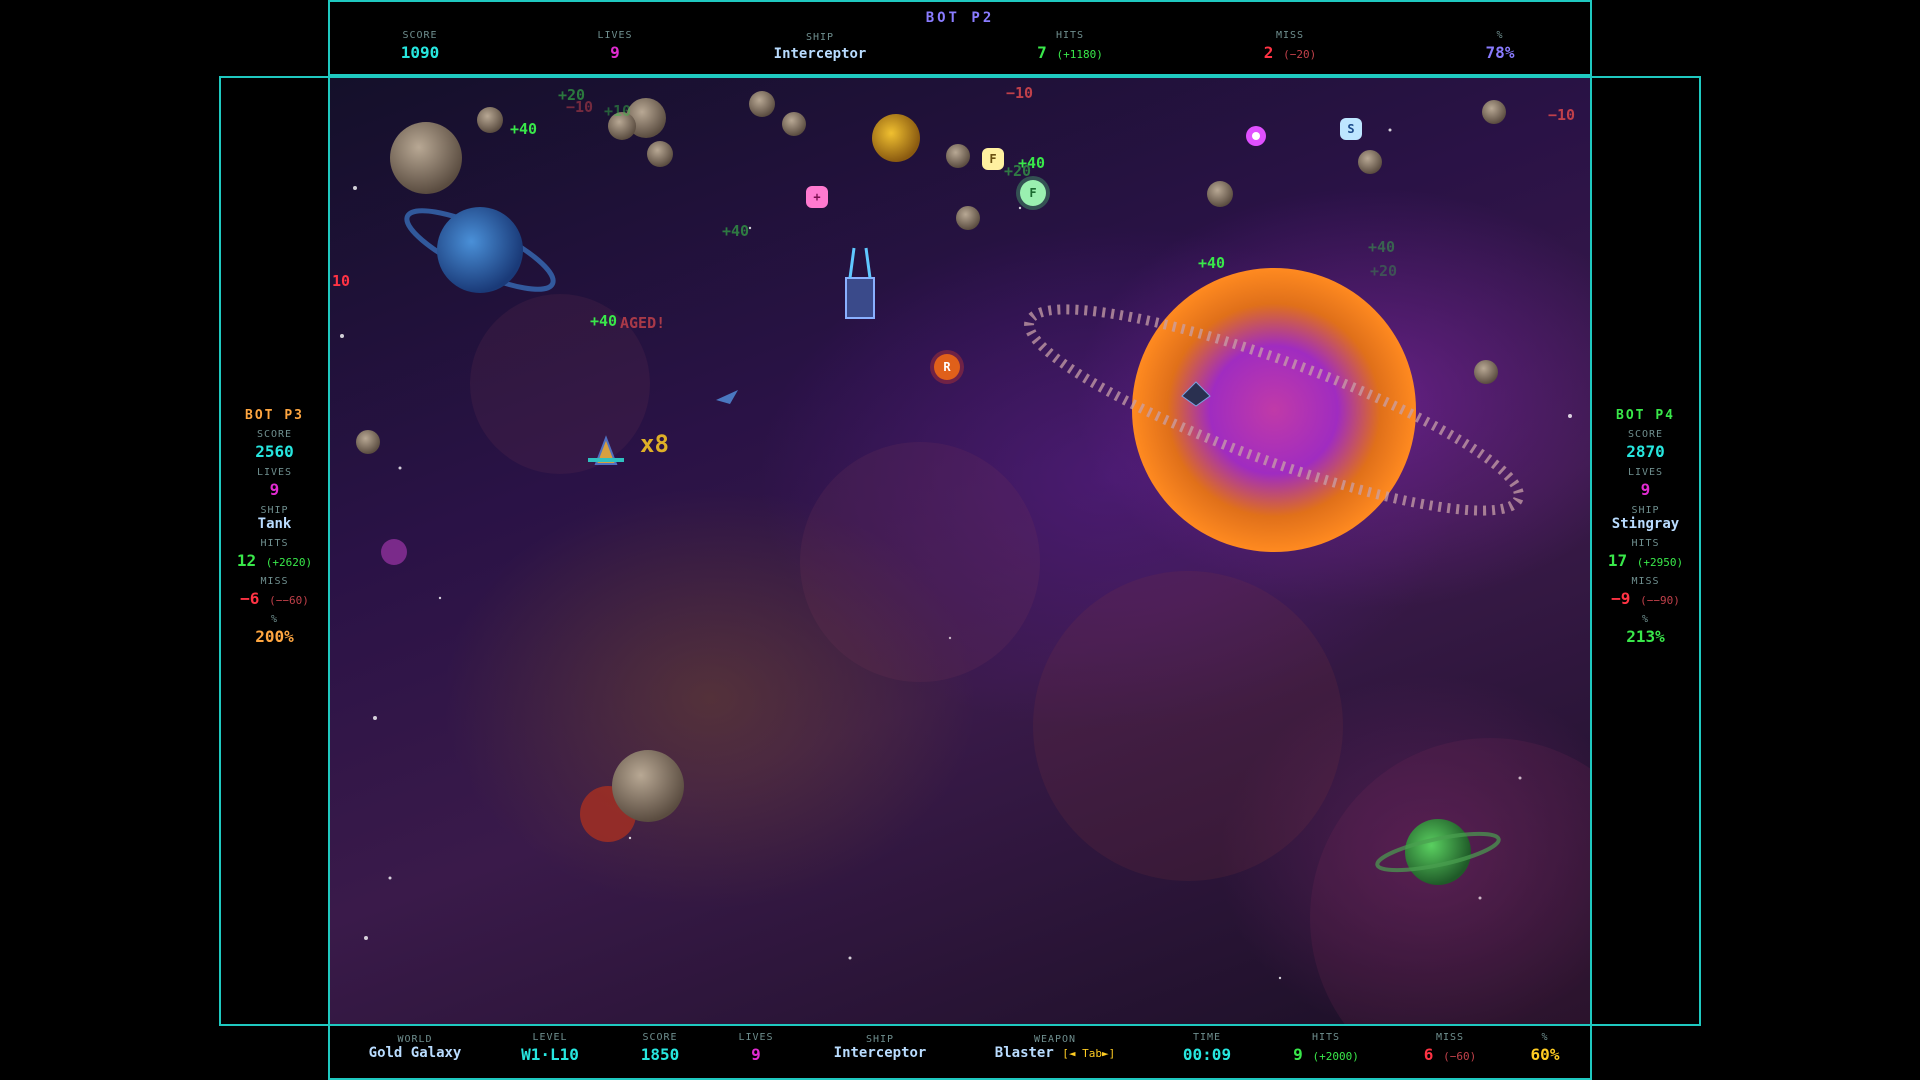  What do you see at coordinates (1274, 410) in the screenshot?
I see `giant-star` at bounding box center [1274, 410].